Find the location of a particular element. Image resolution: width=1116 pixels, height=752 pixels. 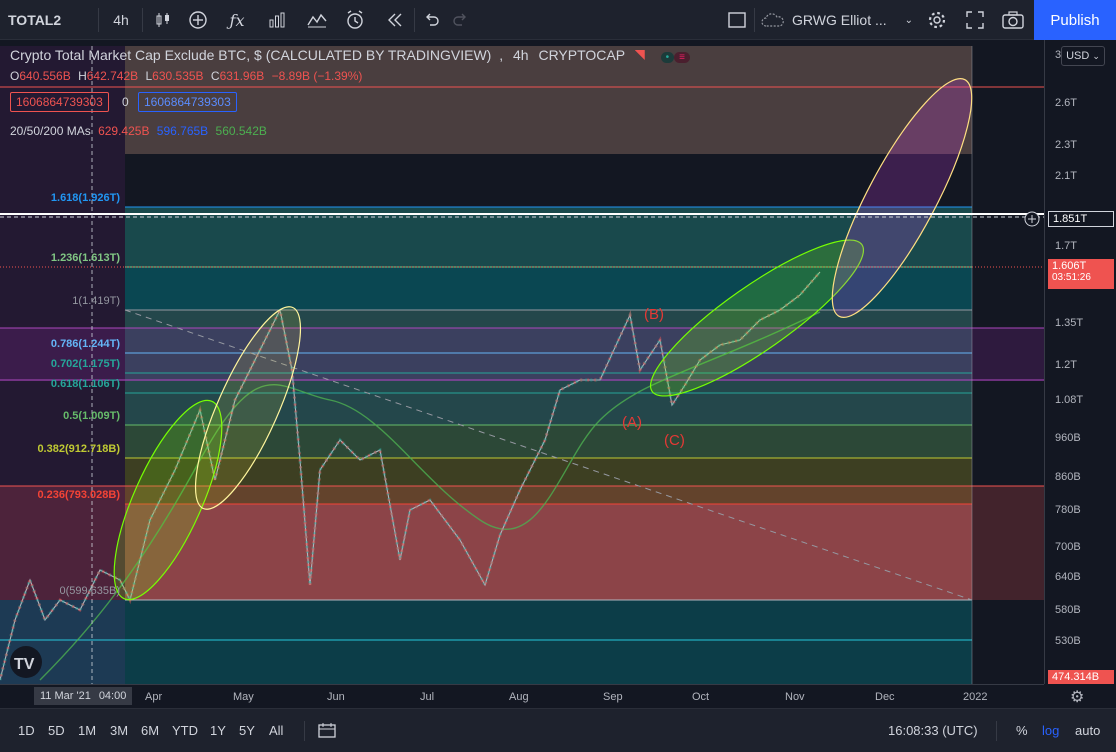

crosshair-price-label: 1.851T is located at coordinates (1081, 219).